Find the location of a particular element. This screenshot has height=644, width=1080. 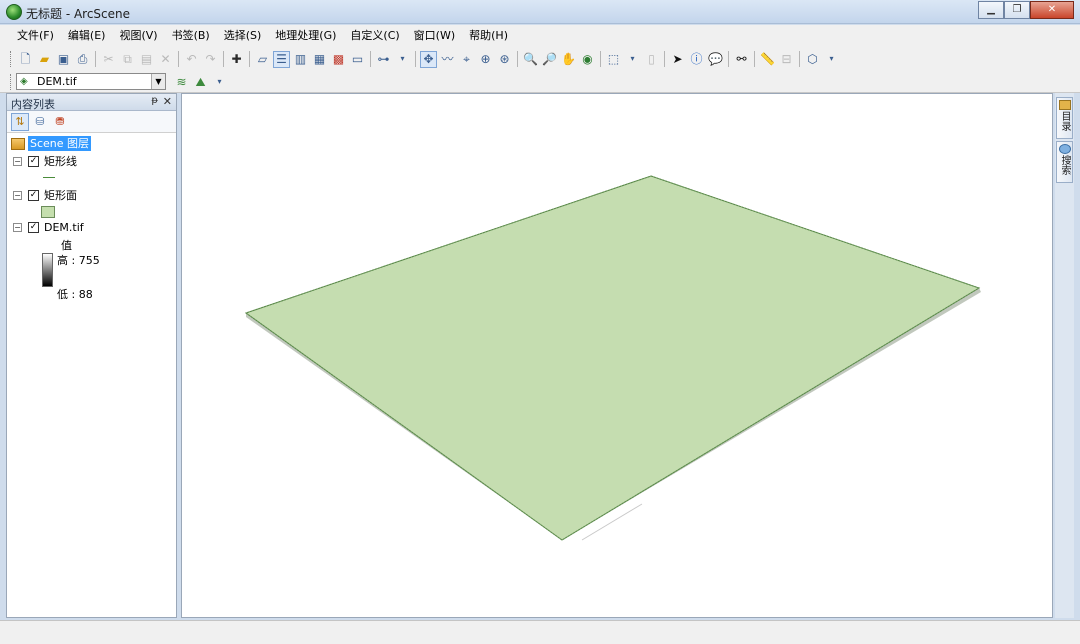

undo-icon: ↶ is located at coordinates (191, 59).